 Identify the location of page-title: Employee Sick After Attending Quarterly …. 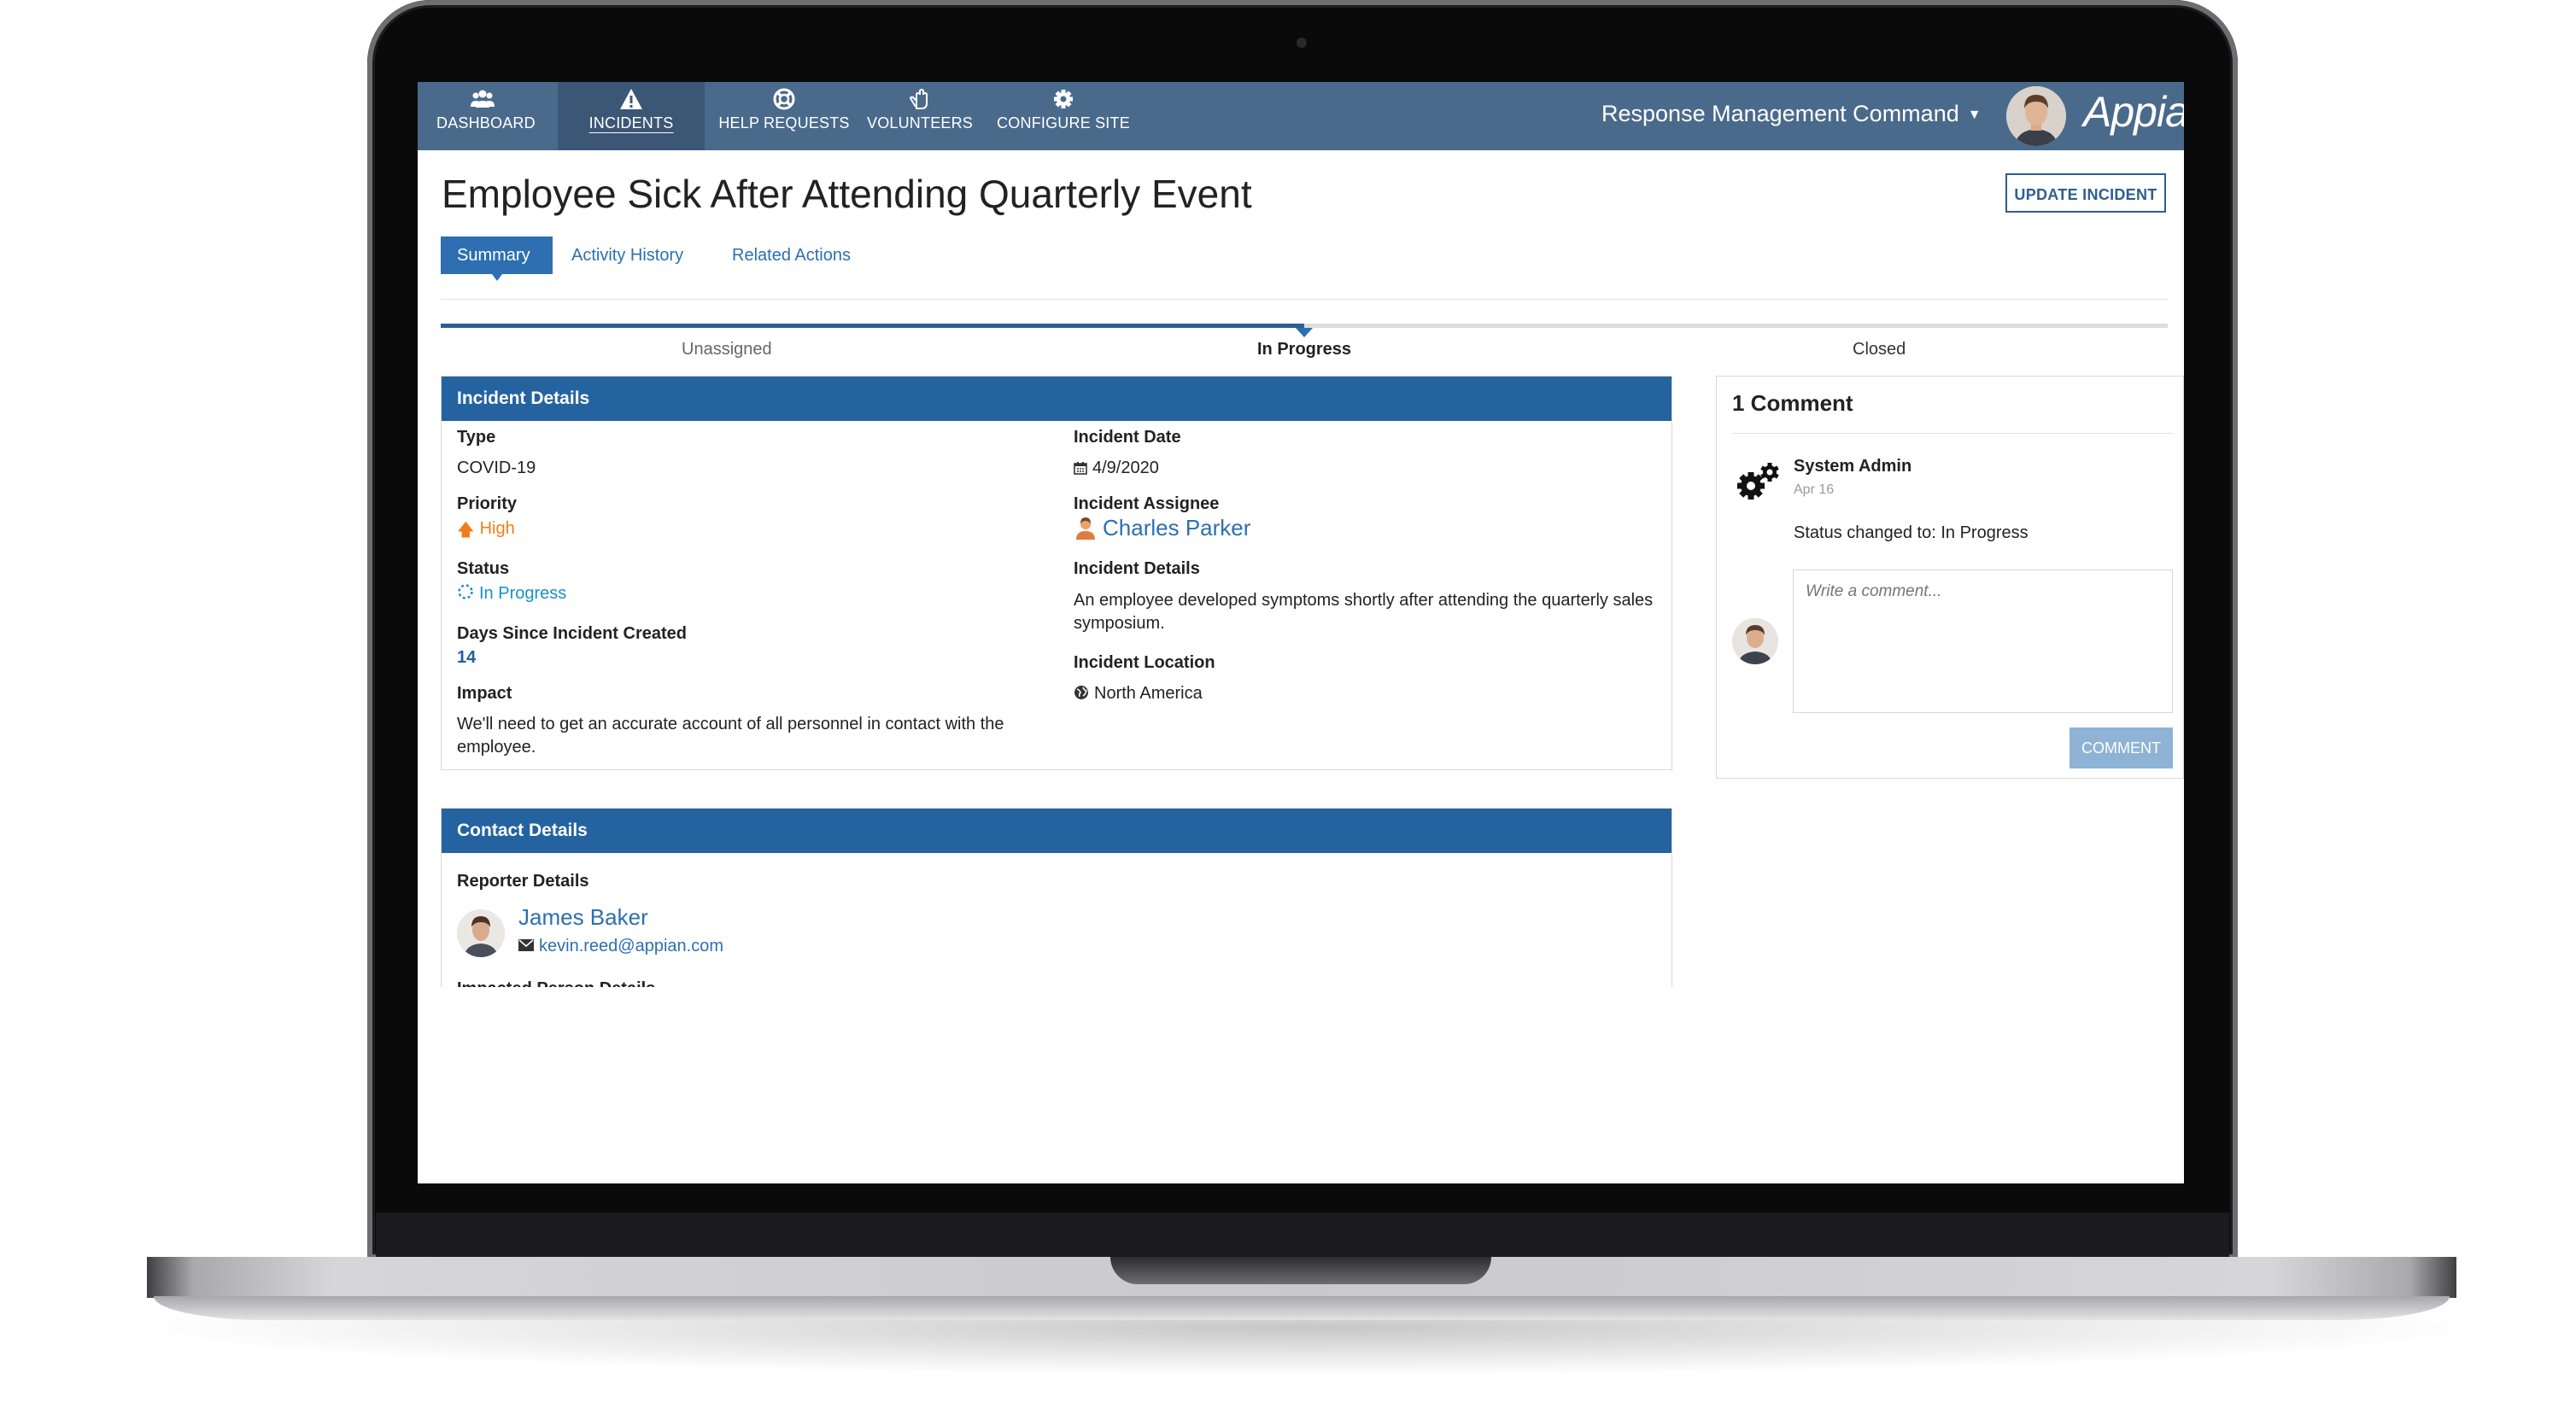
(847, 194).